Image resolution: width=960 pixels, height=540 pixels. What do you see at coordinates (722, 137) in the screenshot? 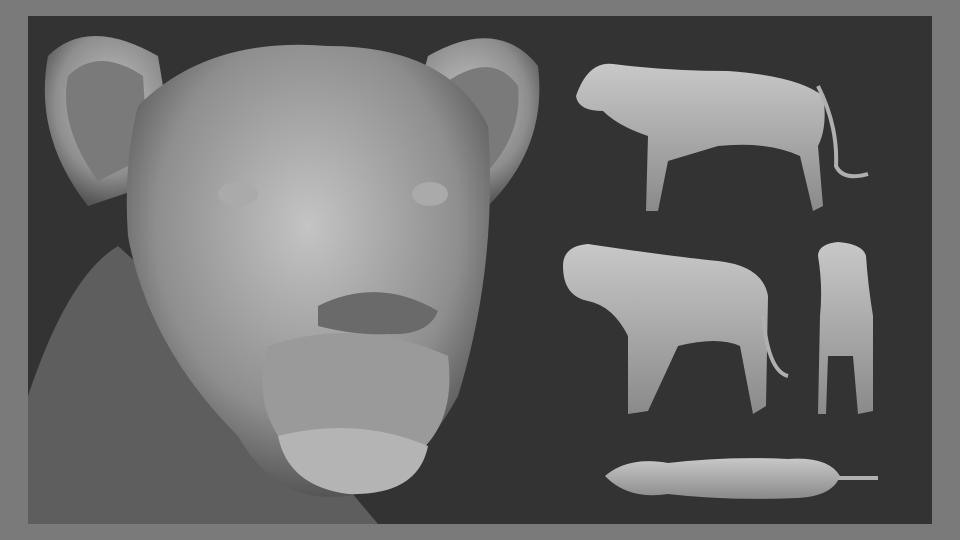
I see `side-view` at bounding box center [722, 137].